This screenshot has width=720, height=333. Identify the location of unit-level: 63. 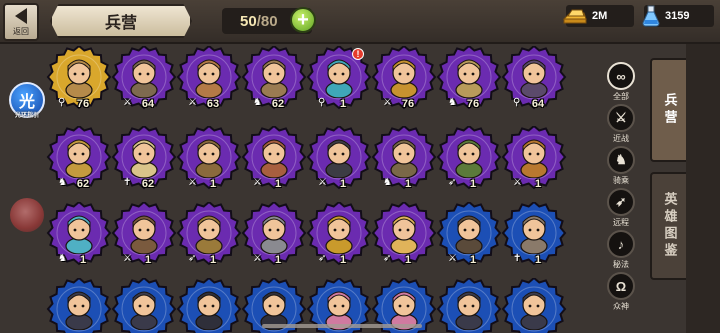
(213, 104).